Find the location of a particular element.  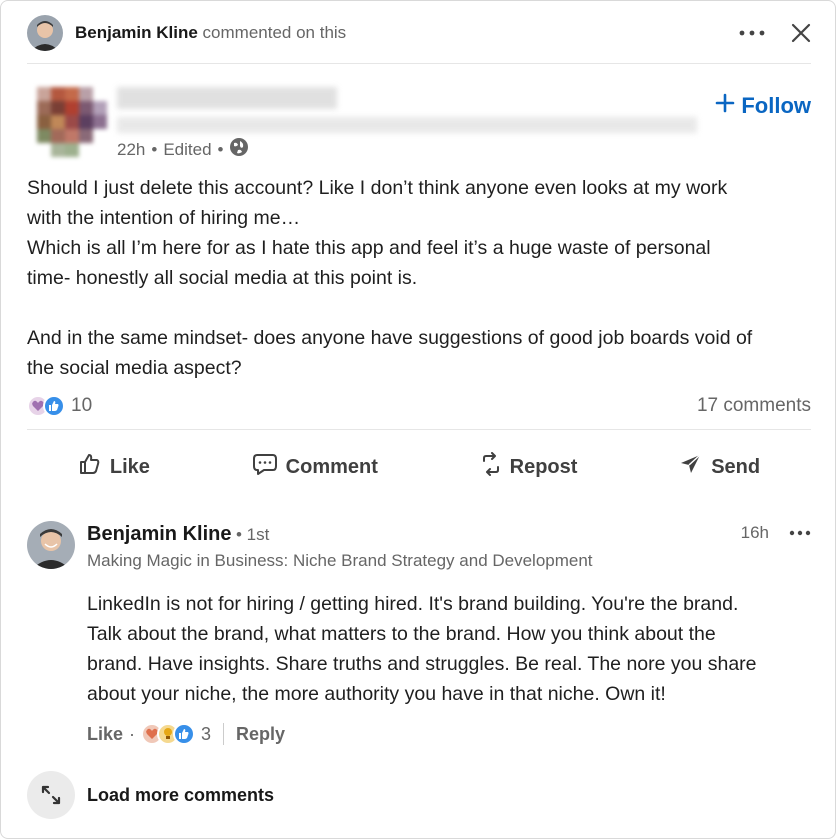

comment-label: Comment is located at coordinates (331, 466).